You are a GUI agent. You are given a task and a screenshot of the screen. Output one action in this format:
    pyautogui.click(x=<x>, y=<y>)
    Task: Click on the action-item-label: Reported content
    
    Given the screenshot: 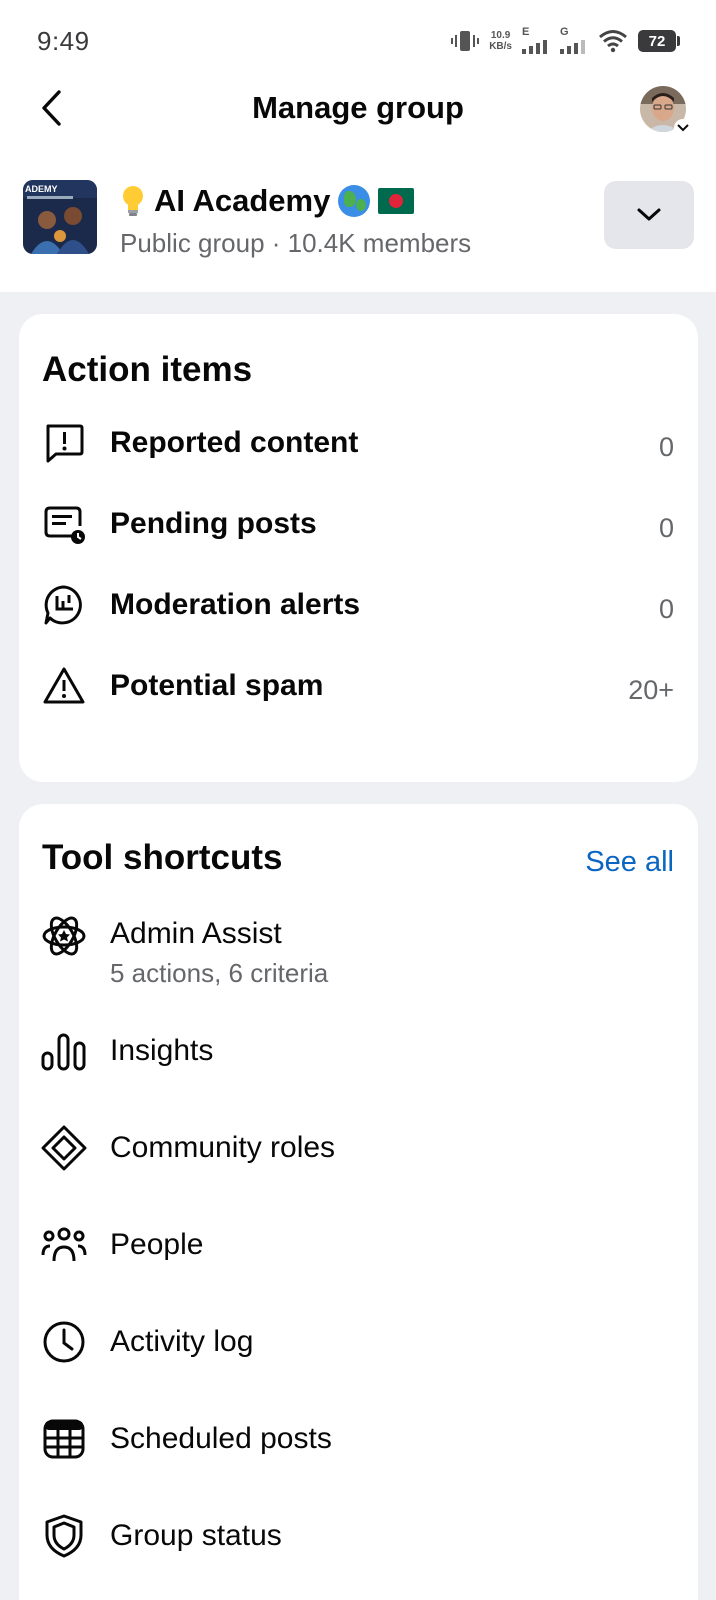 What is the action you would take?
    pyautogui.click(x=234, y=442)
    